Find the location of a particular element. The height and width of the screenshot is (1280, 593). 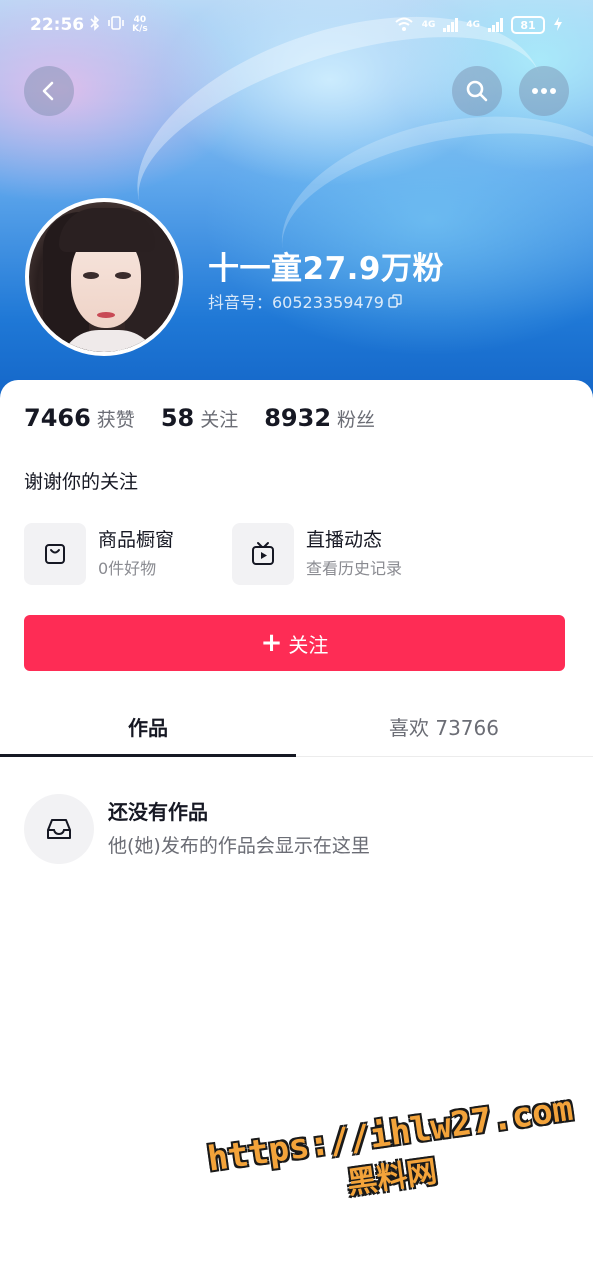

tab-works: 作品 is located at coordinates (148, 726).